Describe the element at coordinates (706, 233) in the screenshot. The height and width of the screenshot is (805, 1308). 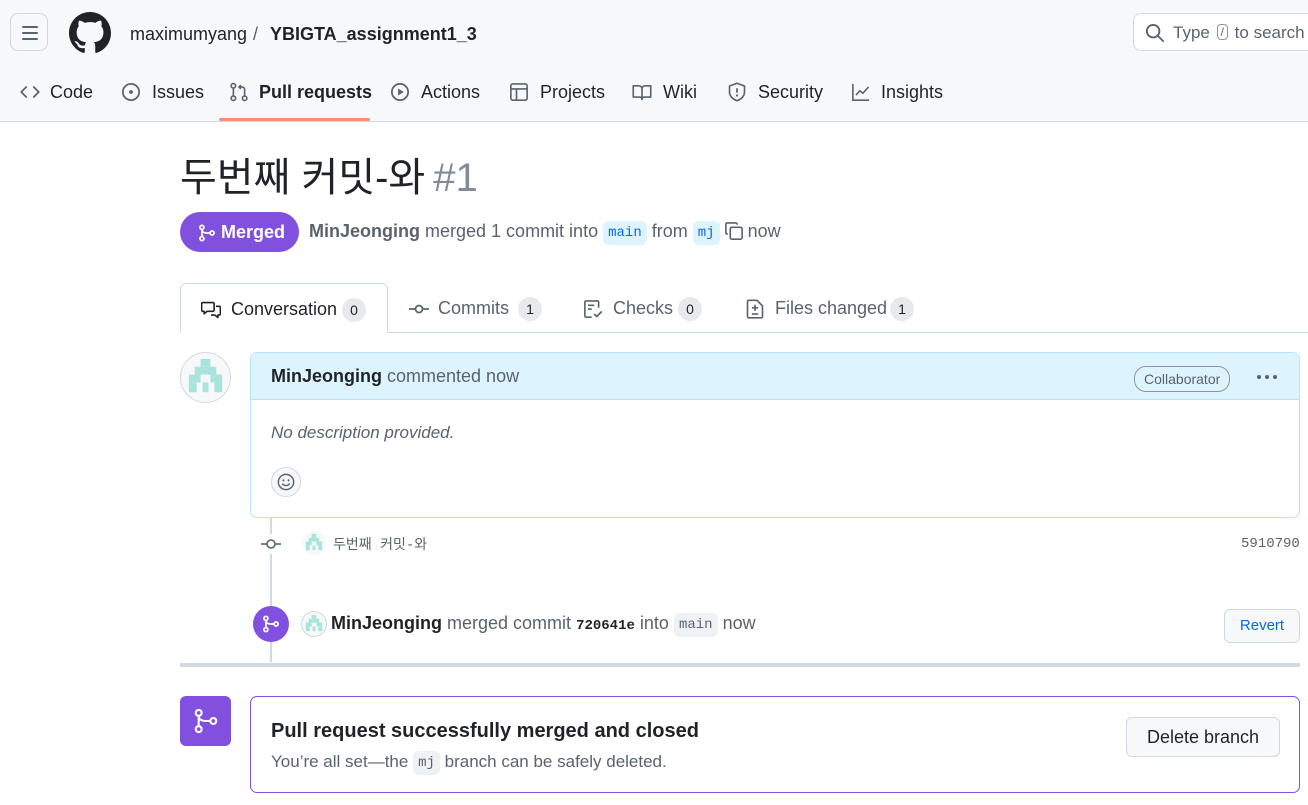
I see `head-branch: mj` at that location.